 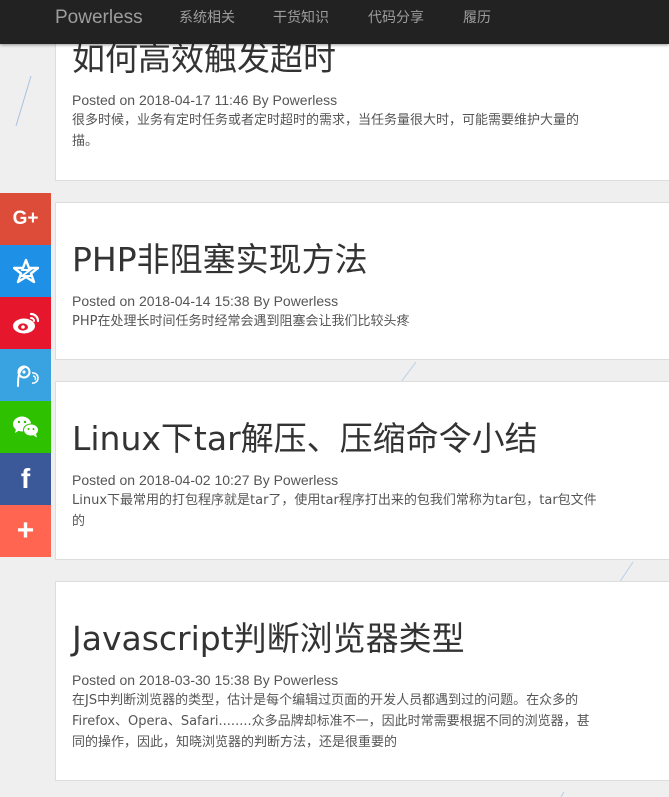 I want to click on post-title: PHP非阻塞实现方法, so click(x=220, y=260).